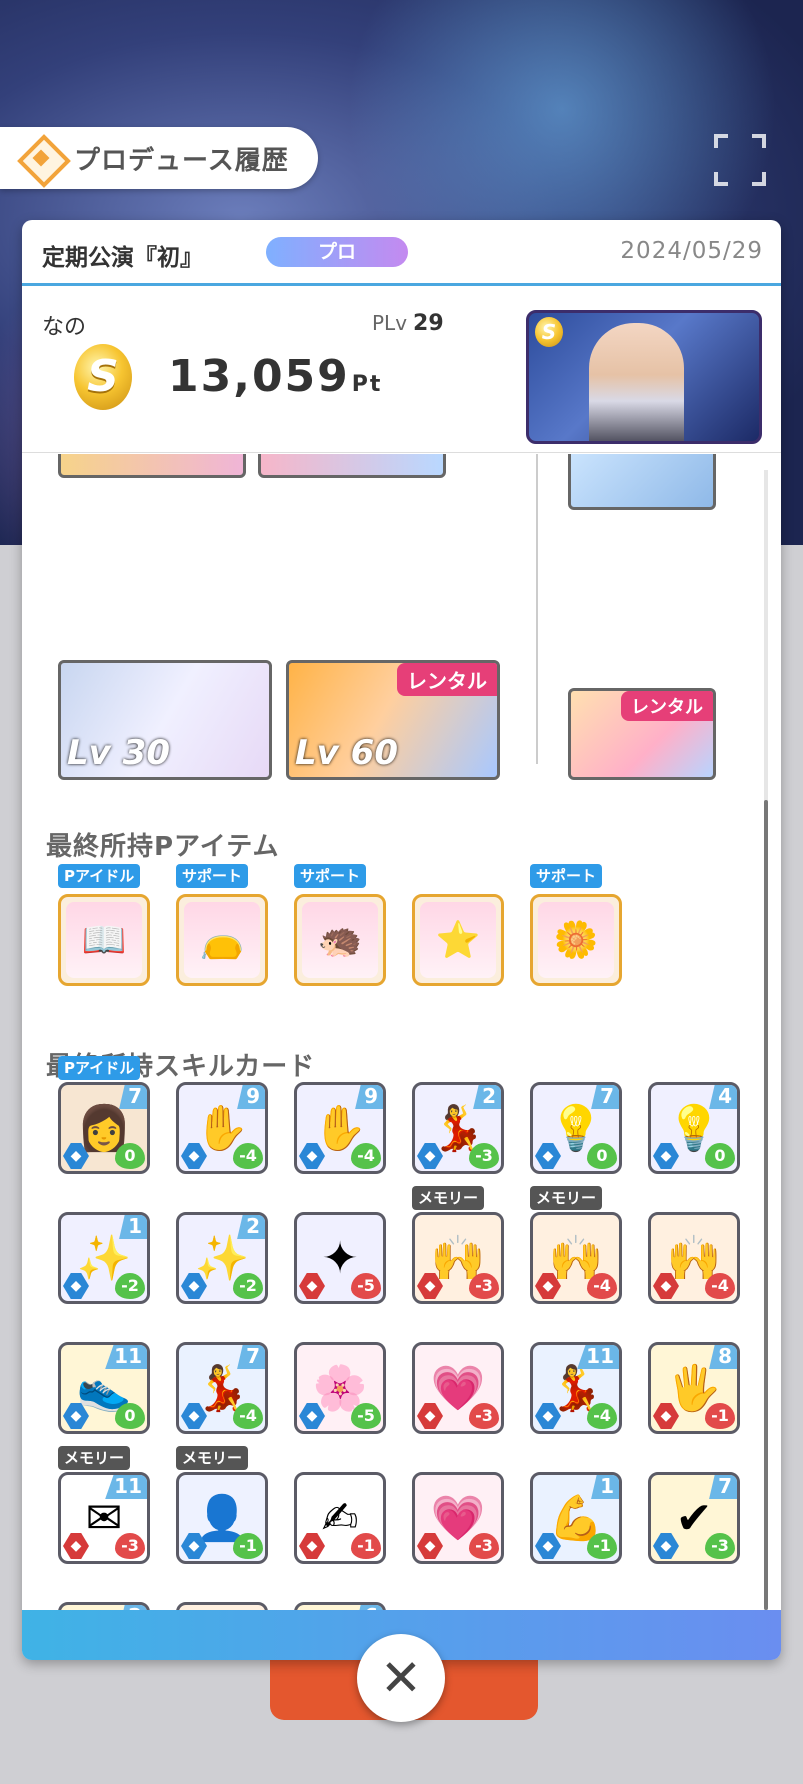 The height and width of the screenshot is (1784, 803). What do you see at coordinates (691, 251) in the screenshot?
I see `produce-date: 2024/05/29` at bounding box center [691, 251].